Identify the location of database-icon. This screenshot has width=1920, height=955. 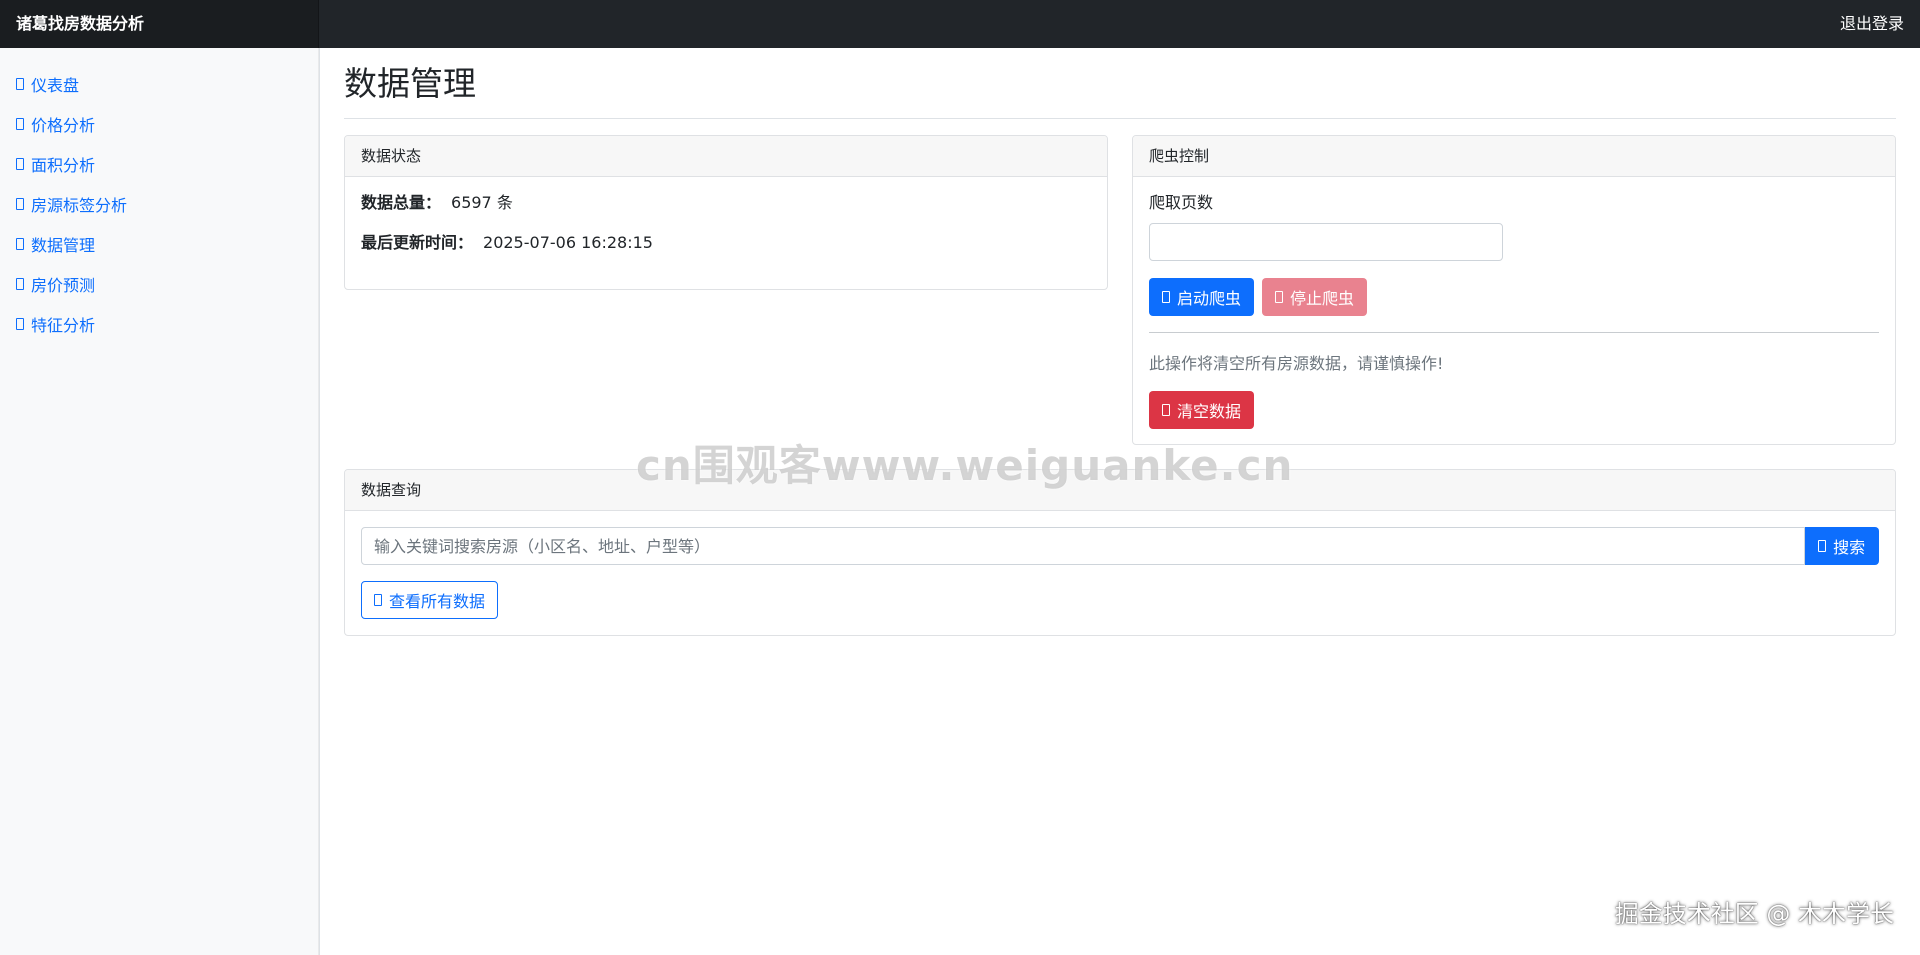
(20, 244).